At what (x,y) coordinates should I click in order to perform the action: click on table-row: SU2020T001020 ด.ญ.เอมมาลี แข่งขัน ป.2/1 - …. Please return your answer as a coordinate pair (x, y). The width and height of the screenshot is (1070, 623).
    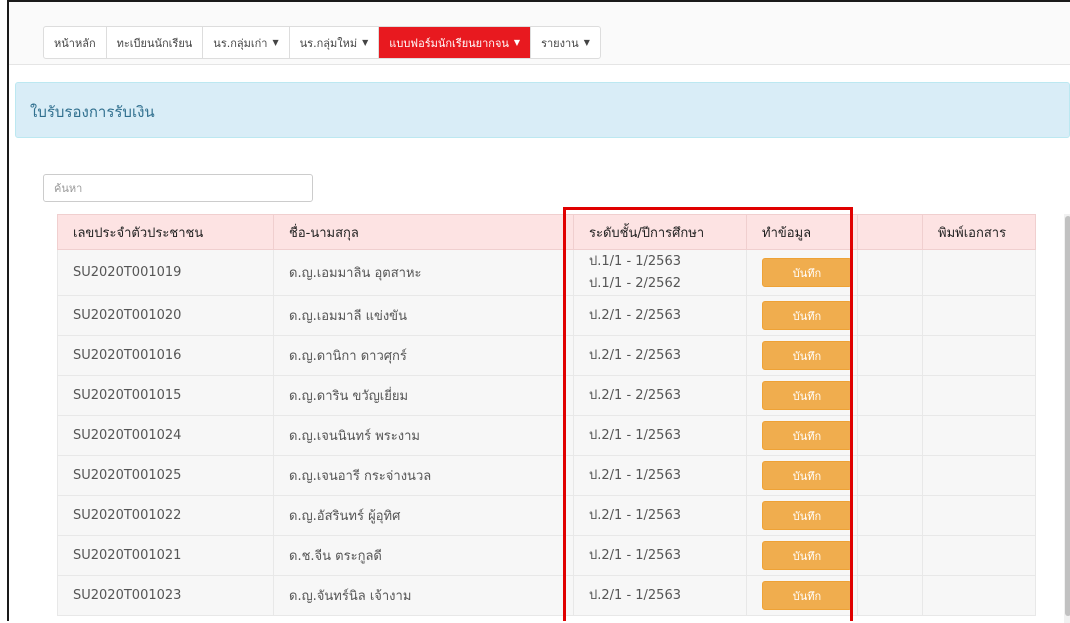
    Looking at the image, I should click on (546, 315).